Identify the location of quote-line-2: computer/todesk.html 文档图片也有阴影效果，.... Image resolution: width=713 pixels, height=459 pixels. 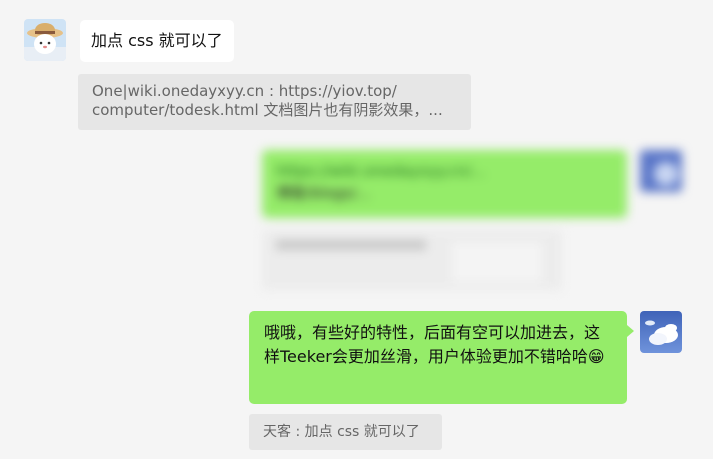
(267, 110).